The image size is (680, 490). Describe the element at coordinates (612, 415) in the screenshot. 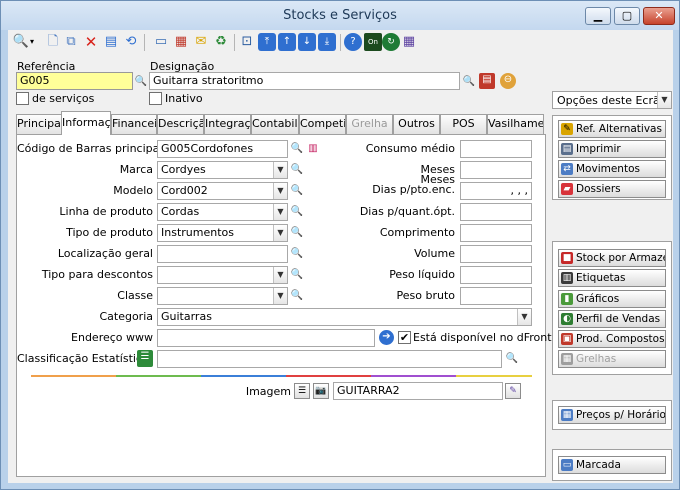

I see `precos-horario-button: ▦ Preços p/ Horário` at that location.